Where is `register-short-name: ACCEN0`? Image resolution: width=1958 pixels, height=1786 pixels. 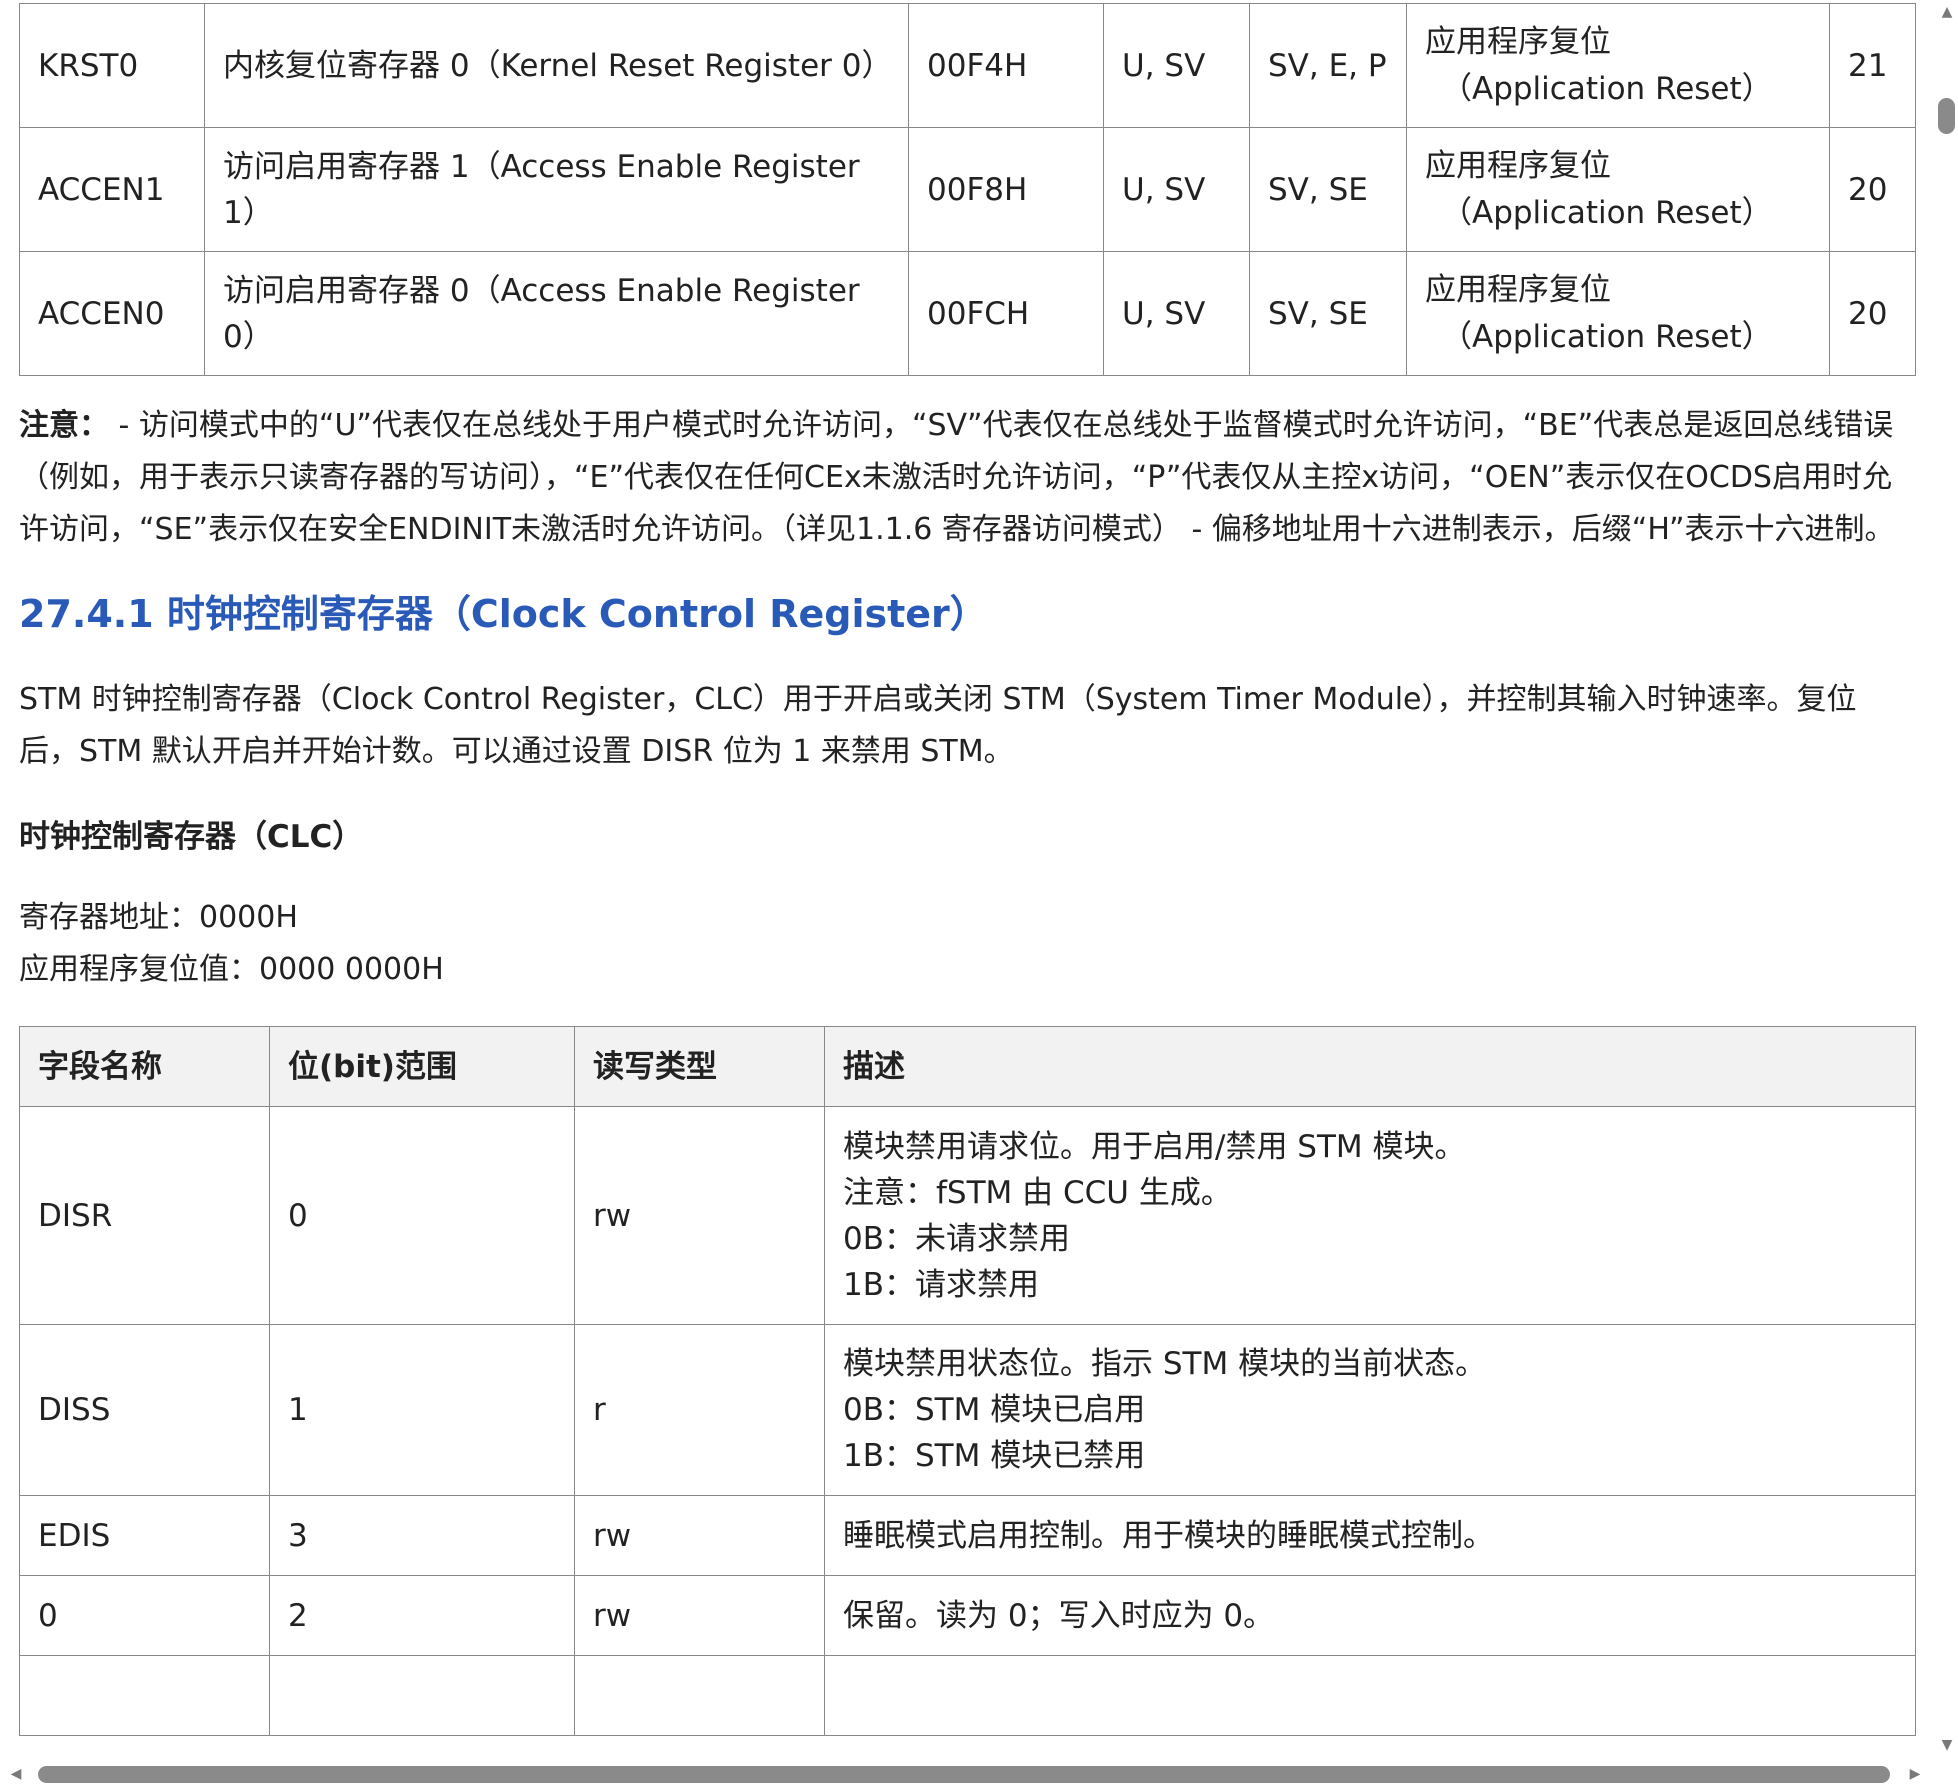
register-short-name: ACCEN0 is located at coordinates (112, 313).